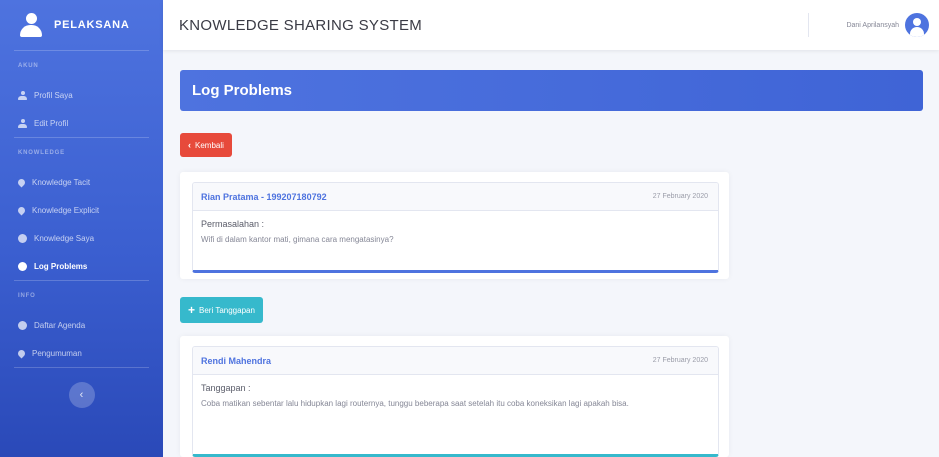  Describe the element at coordinates (21, 210) in the screenshot. I see `lightbulb-outline-icon` at that location.